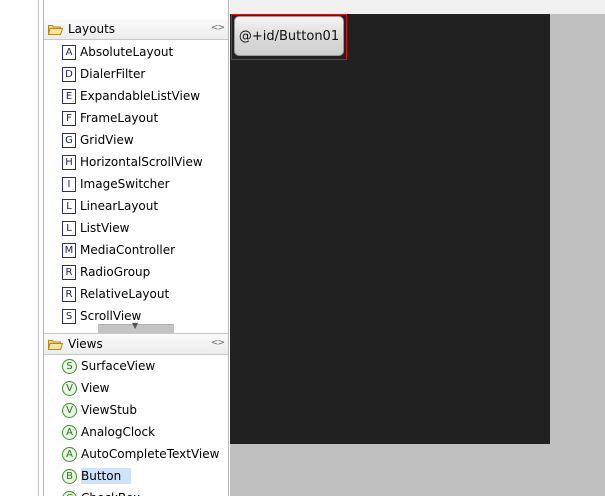 Image resolution: width=605 pixels, height=496 pixels. What do you see at coordinates (140, 96) in the screenshot?
I see `palette-item-label: ExpandableListView` at bounding box center [140, 96].